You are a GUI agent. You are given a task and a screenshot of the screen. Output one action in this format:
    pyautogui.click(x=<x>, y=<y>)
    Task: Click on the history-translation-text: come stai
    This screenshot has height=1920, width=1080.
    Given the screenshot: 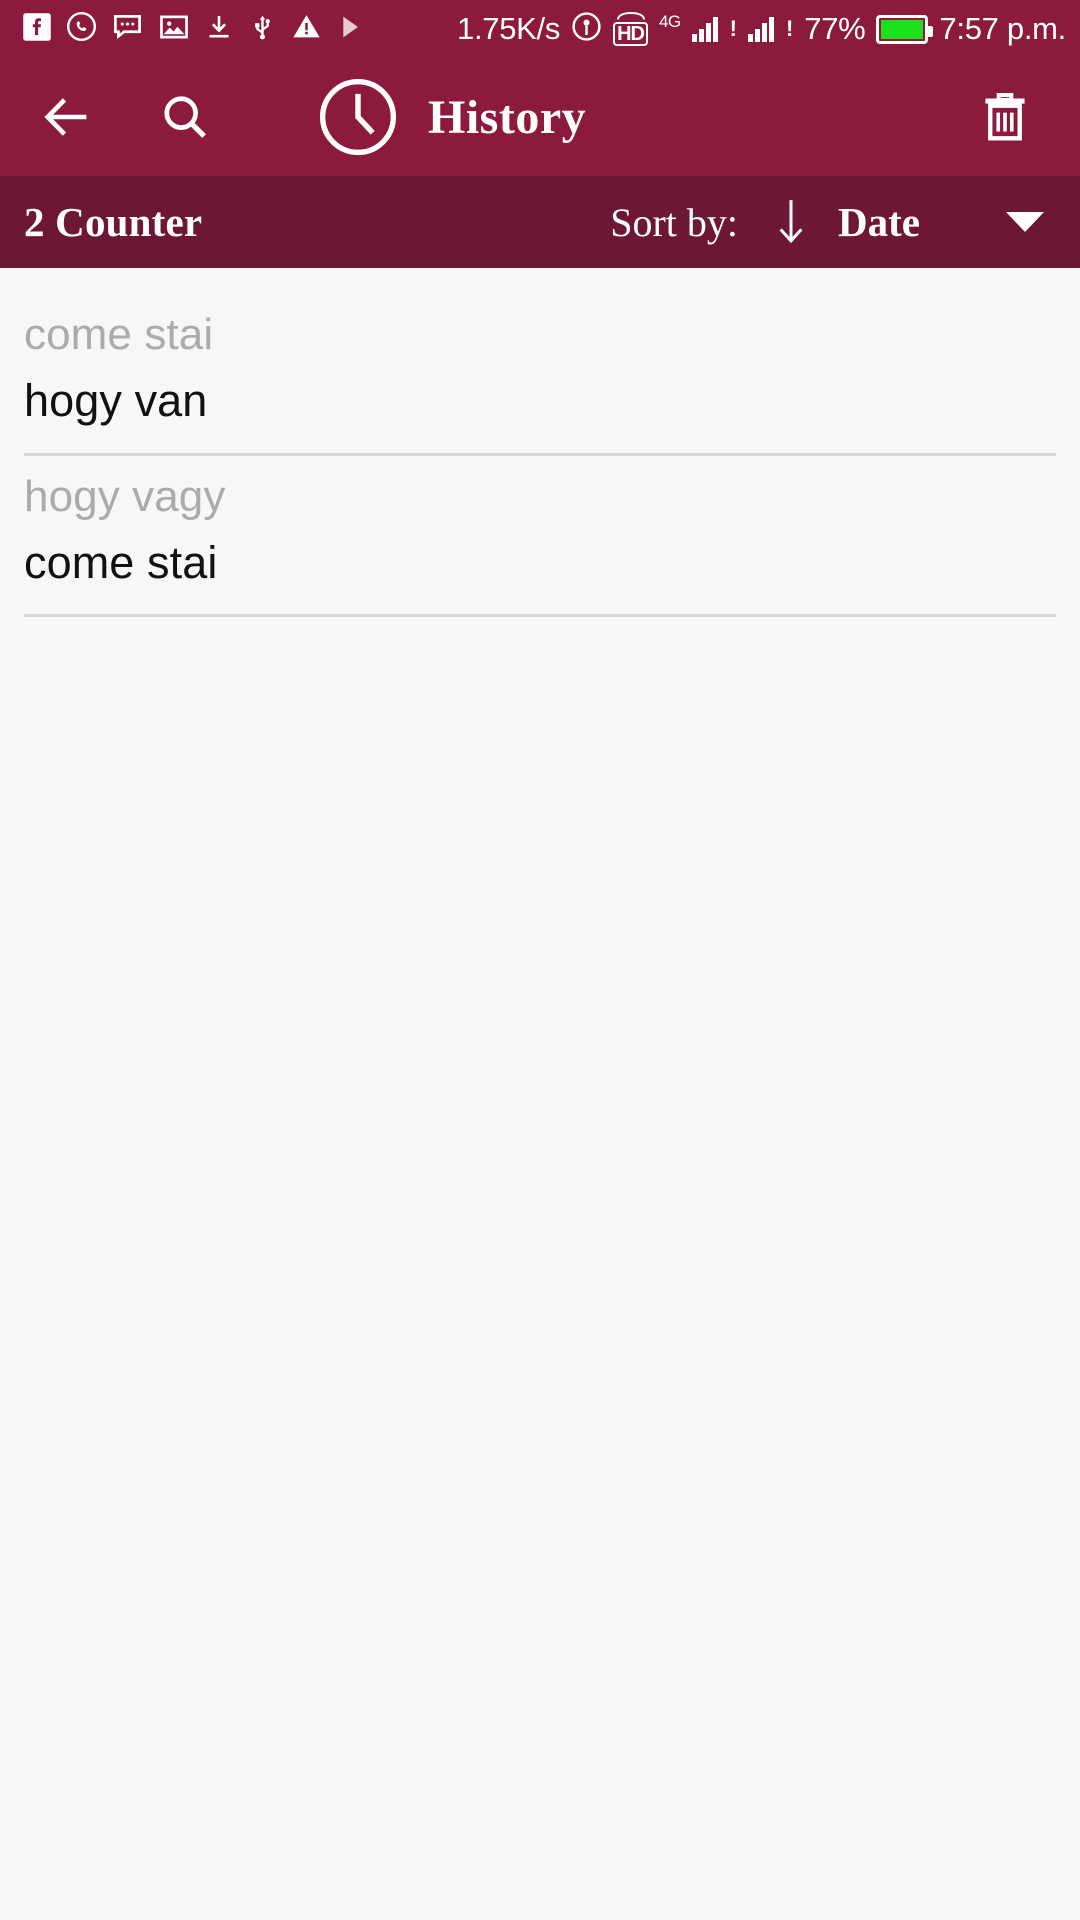 What is the action you would take?
    pyautogui.click(x=121, y=562)
    